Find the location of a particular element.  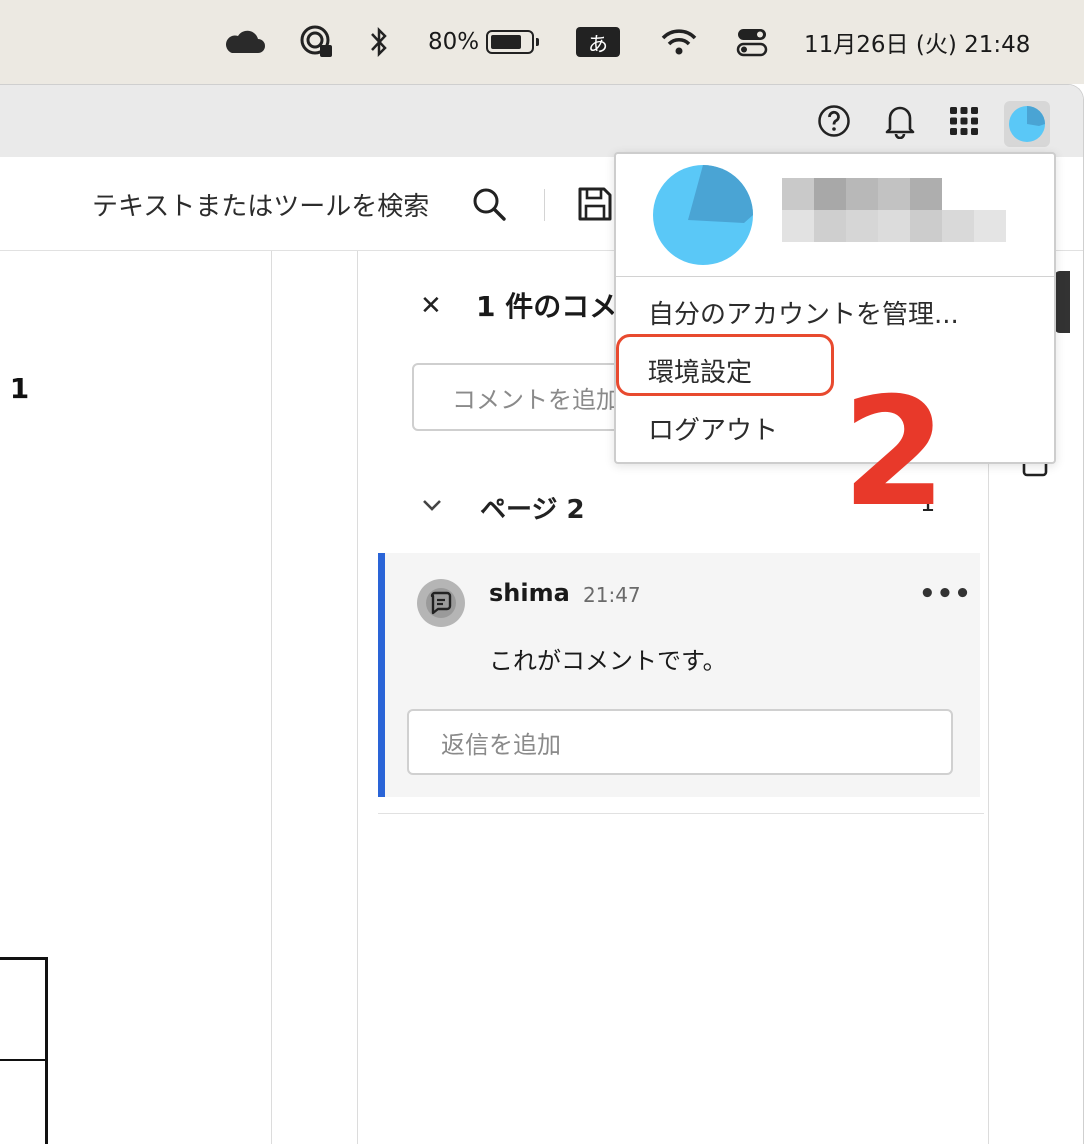

notification-bell-icon is located at coordinates (900, 121).